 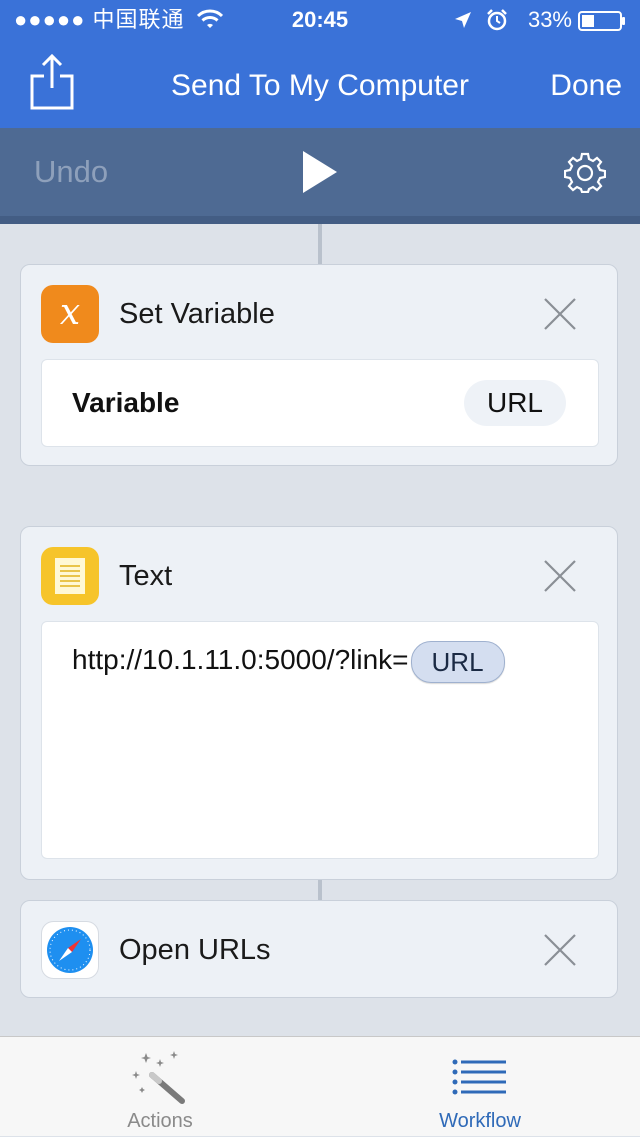 I want to click on done-button: Done, so click(x=586, y=86).